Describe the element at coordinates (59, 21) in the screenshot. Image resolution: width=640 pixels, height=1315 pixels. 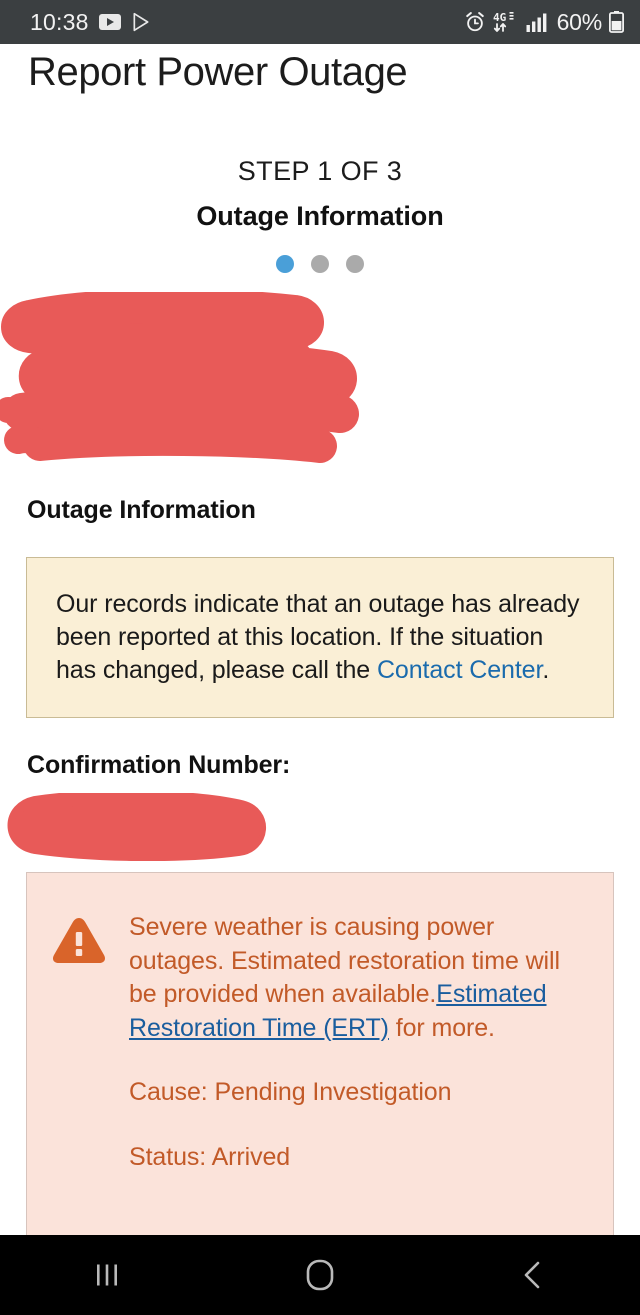
I see `status-bar-clock: 10:38` at that location.